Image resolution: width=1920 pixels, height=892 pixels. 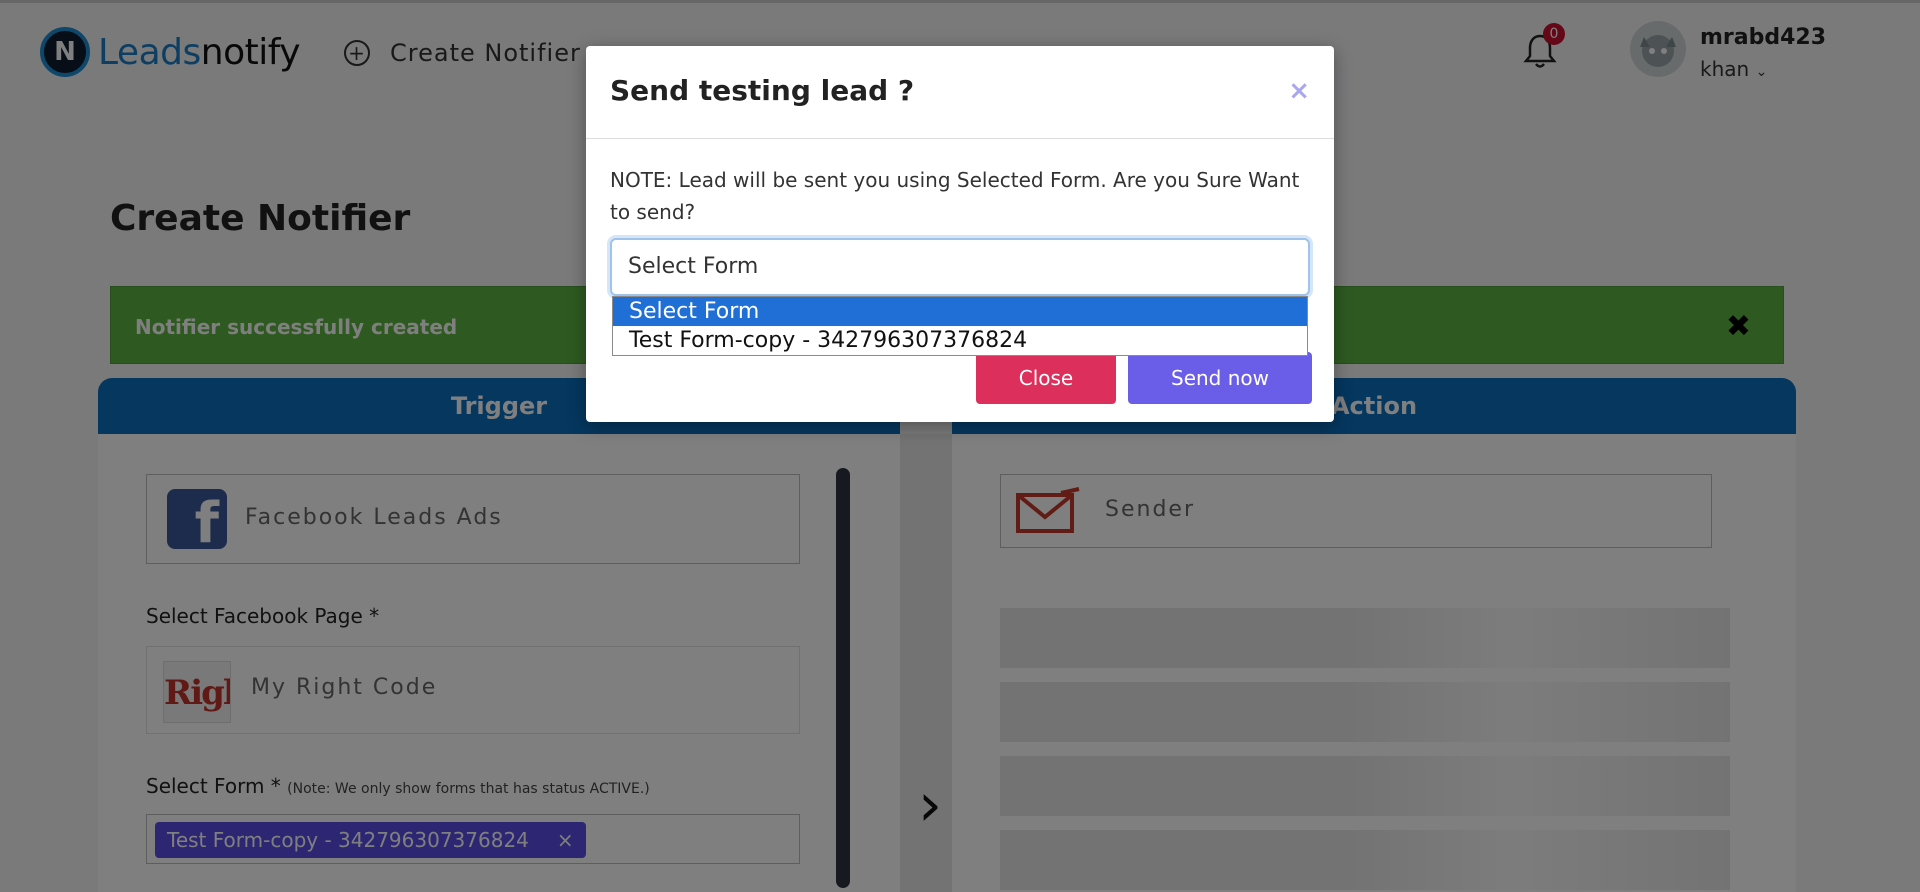 I want to click on dropdown-option: Select Form, so click(x=960, y=311).